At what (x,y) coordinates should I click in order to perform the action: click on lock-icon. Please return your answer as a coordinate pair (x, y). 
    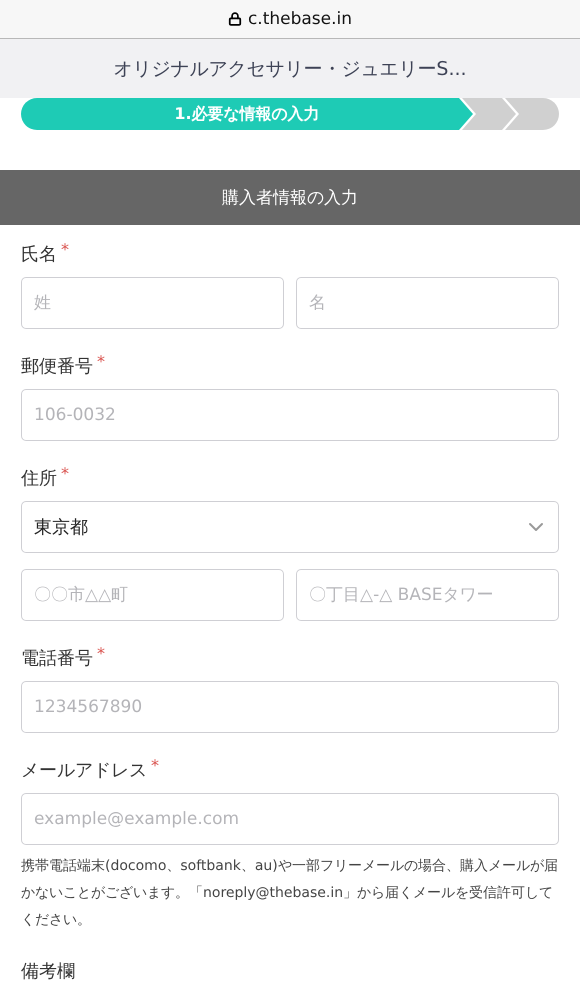
    Looking at the image, I should click on (235, 19).